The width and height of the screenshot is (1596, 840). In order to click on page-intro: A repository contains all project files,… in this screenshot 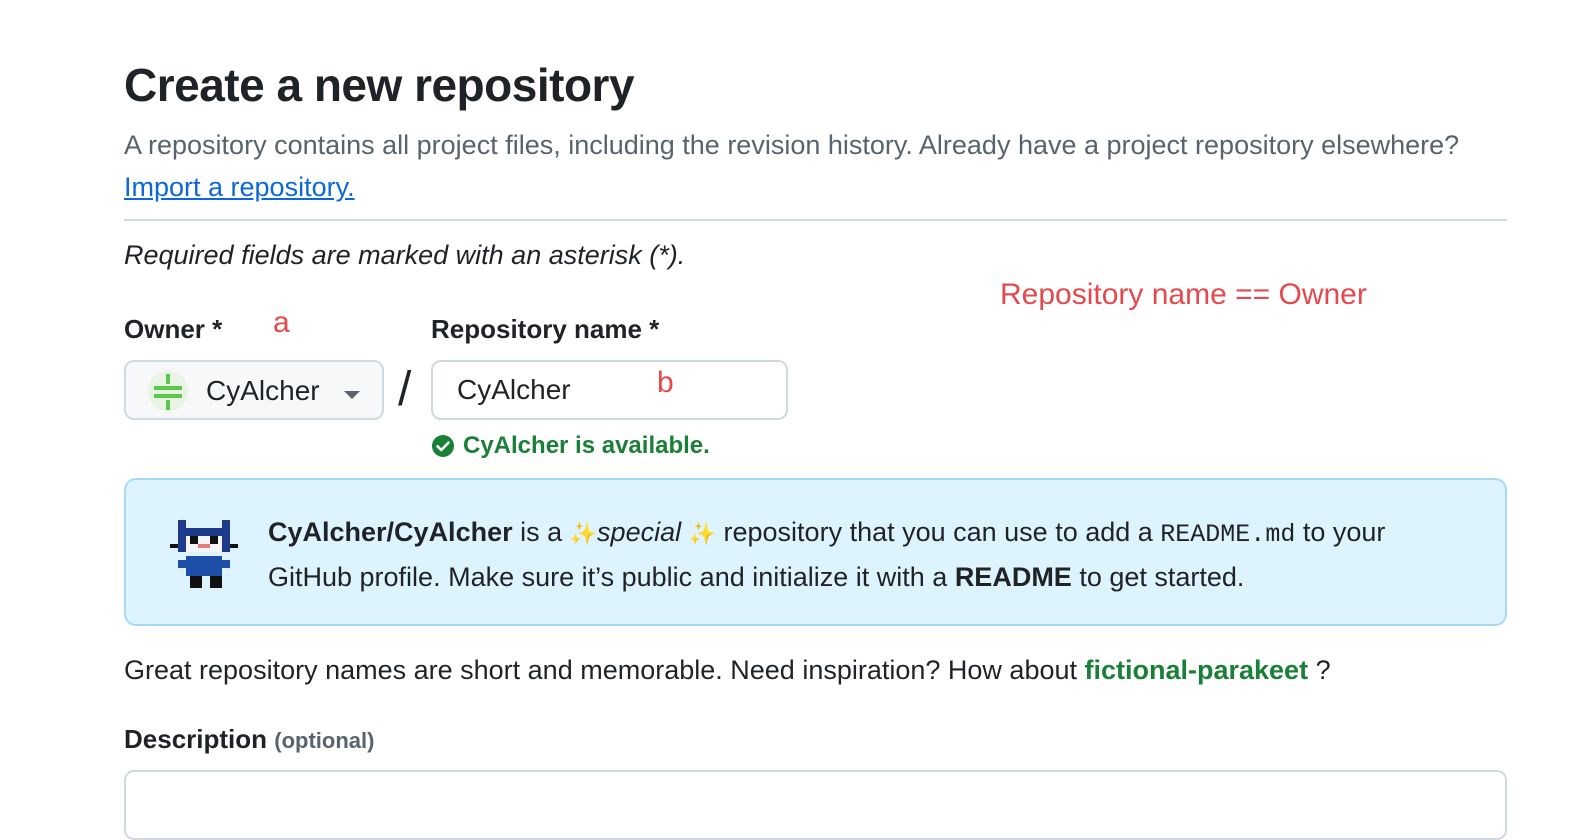, I will do `click(824, 166)`.